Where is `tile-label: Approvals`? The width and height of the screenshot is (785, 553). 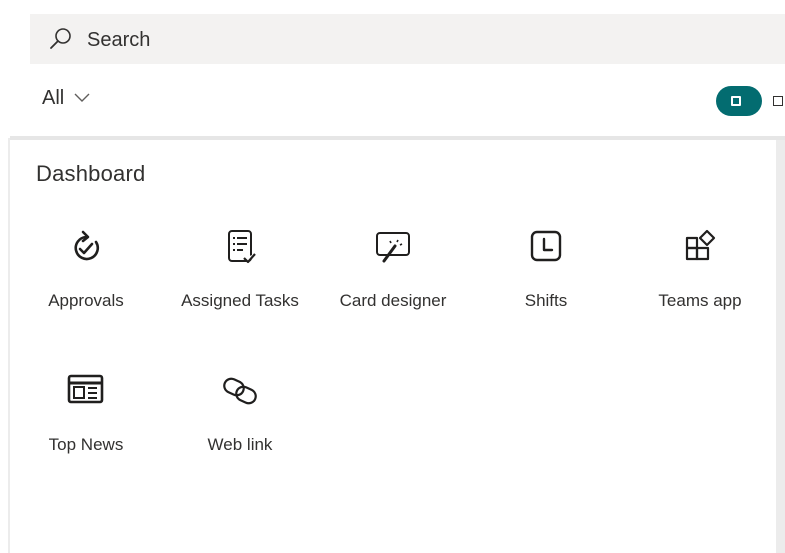
tile-label: Approvals is located at coordinates (86, 300).